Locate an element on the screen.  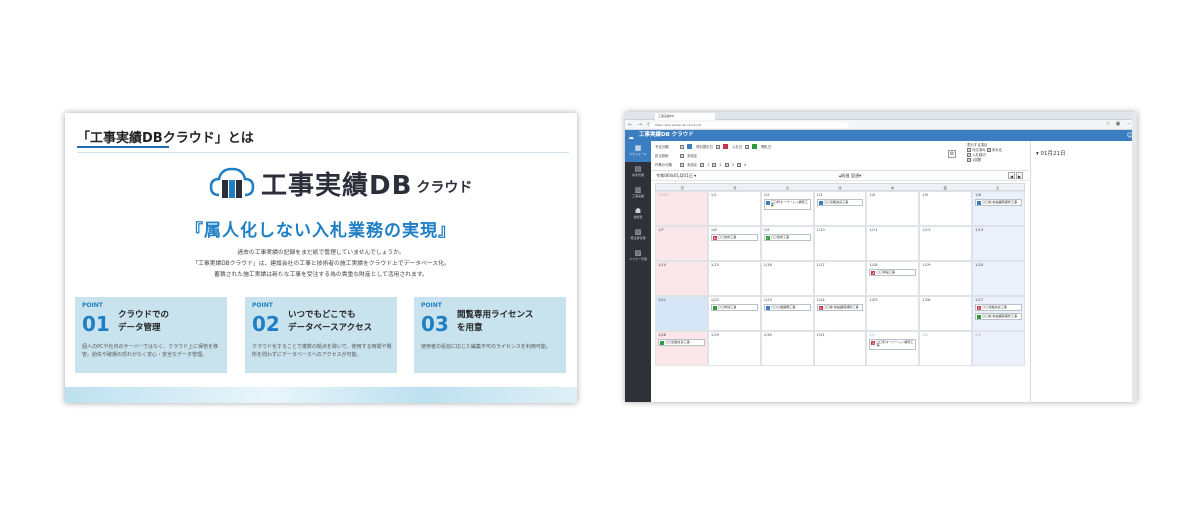
settings-gear-icon: ⚙ is located at coordinates (952, 154).